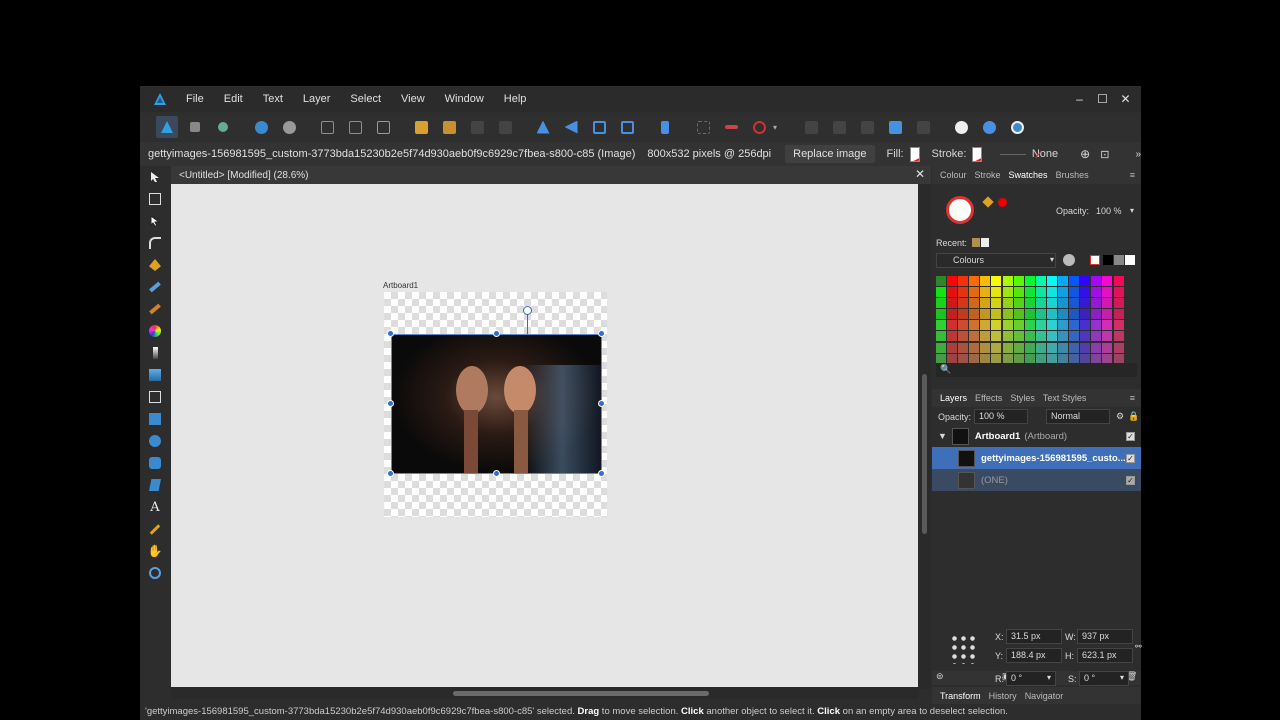  I want to click on vertical-scroll-thumb, so click(924, 454).